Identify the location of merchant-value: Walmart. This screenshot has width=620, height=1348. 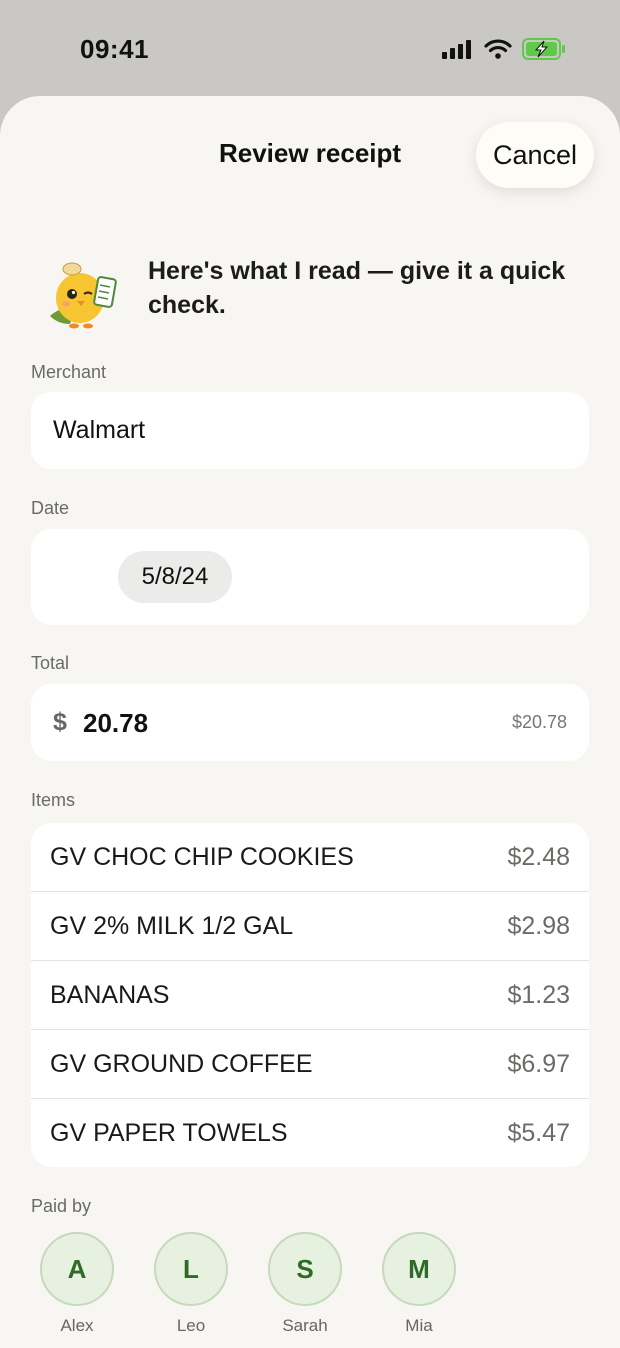
(99, 430).